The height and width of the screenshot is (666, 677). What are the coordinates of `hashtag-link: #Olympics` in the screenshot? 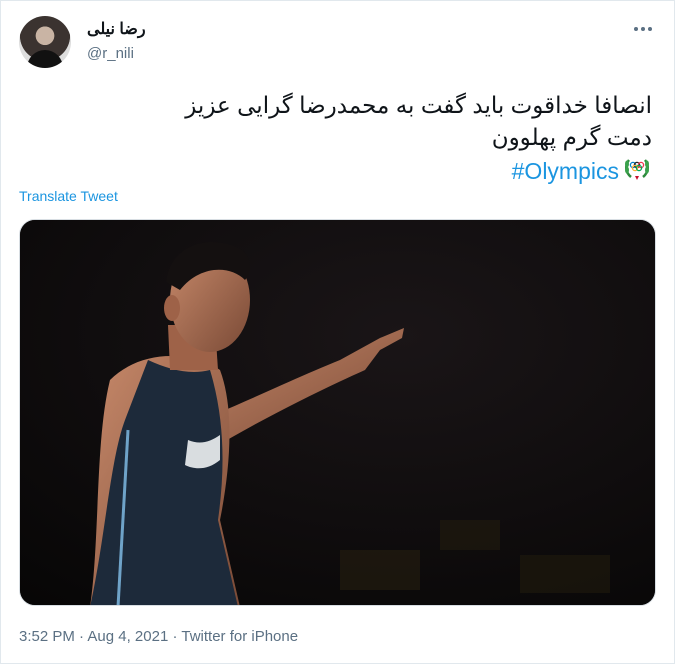 It's located at (565, 171).